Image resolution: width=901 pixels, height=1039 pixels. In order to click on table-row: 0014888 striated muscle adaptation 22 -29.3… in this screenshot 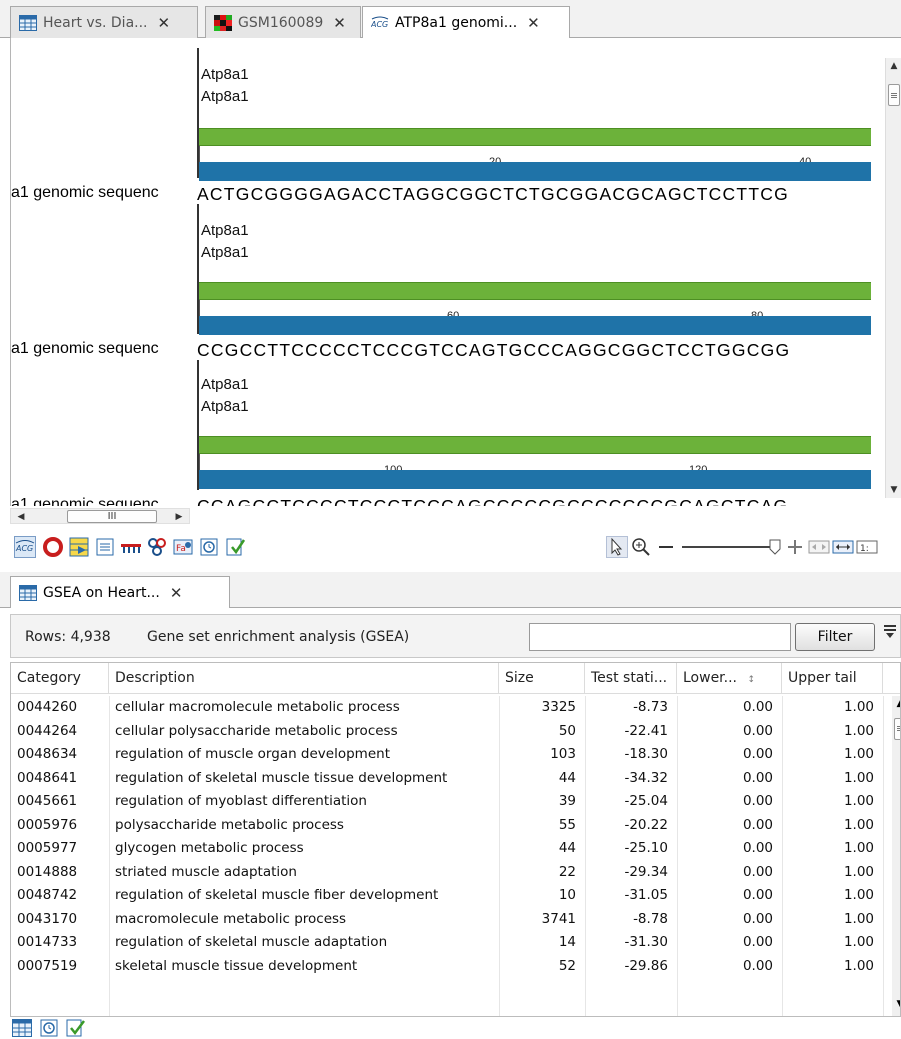, I will do `click(447, 872)`.